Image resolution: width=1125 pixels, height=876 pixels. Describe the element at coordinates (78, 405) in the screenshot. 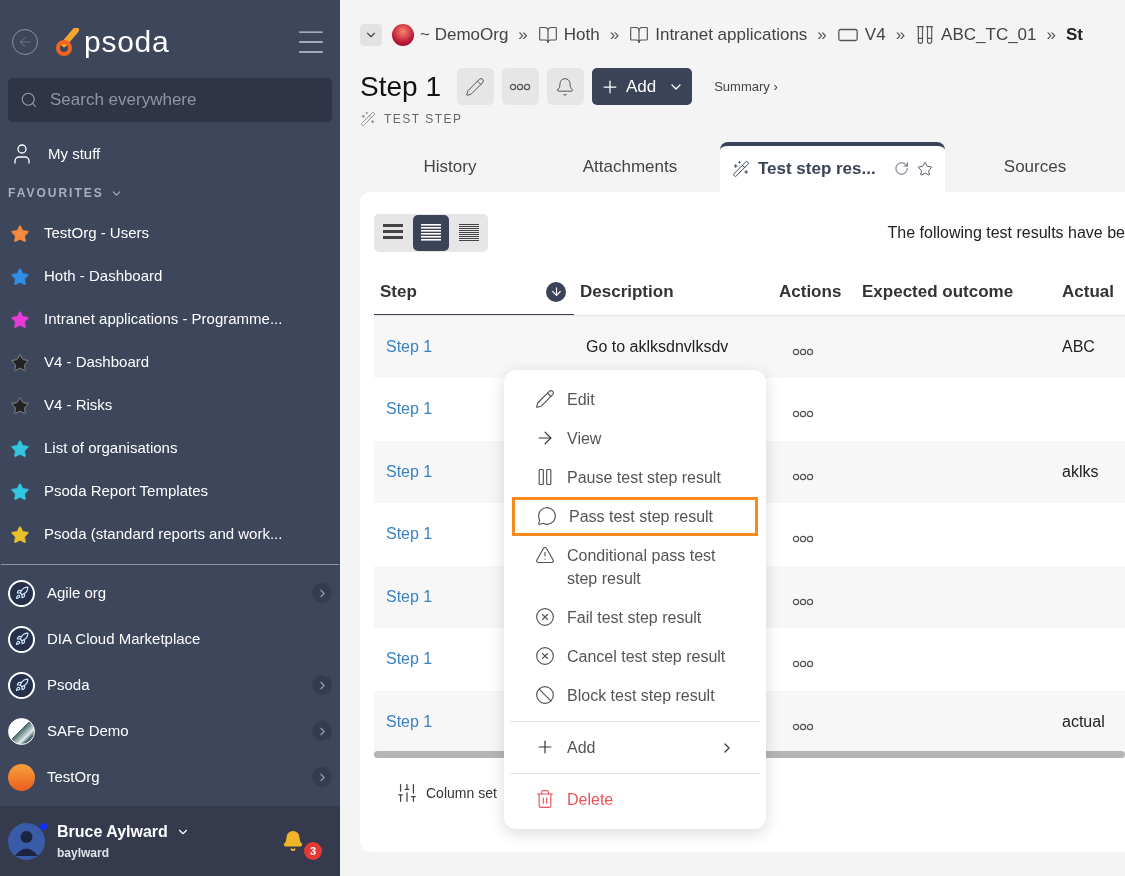

I see `favourite-link: V4 - Risks` at that location.